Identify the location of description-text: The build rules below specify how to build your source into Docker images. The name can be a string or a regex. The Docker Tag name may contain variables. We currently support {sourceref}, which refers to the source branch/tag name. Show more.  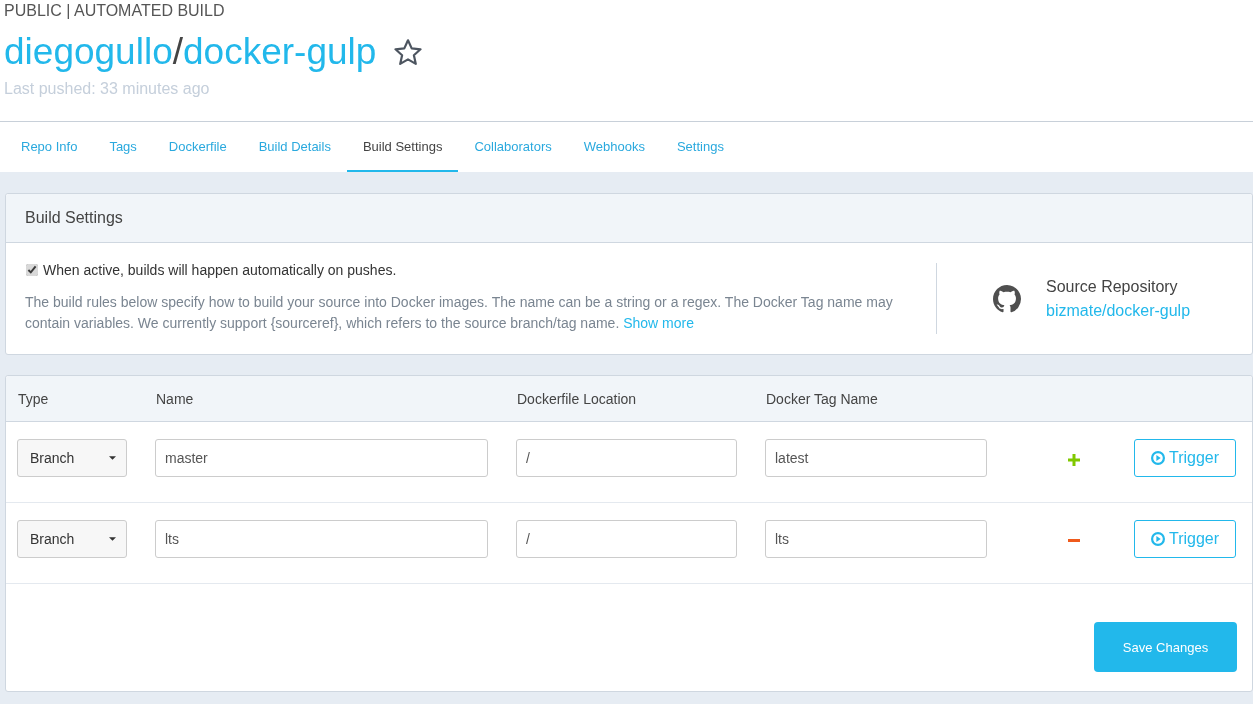
(459, 313).